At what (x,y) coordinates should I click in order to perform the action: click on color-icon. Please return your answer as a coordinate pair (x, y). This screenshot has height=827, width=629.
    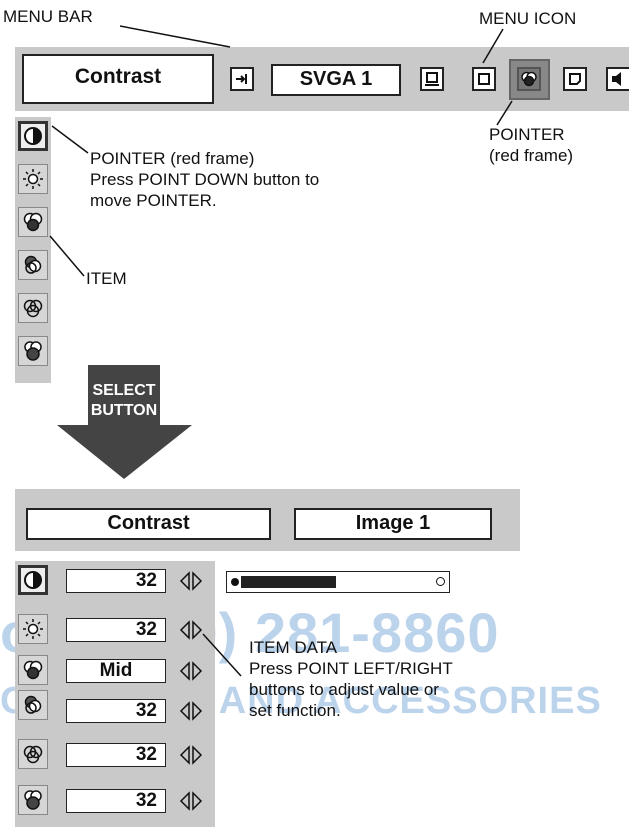
    Looking at the image, I should click on (33, 670).